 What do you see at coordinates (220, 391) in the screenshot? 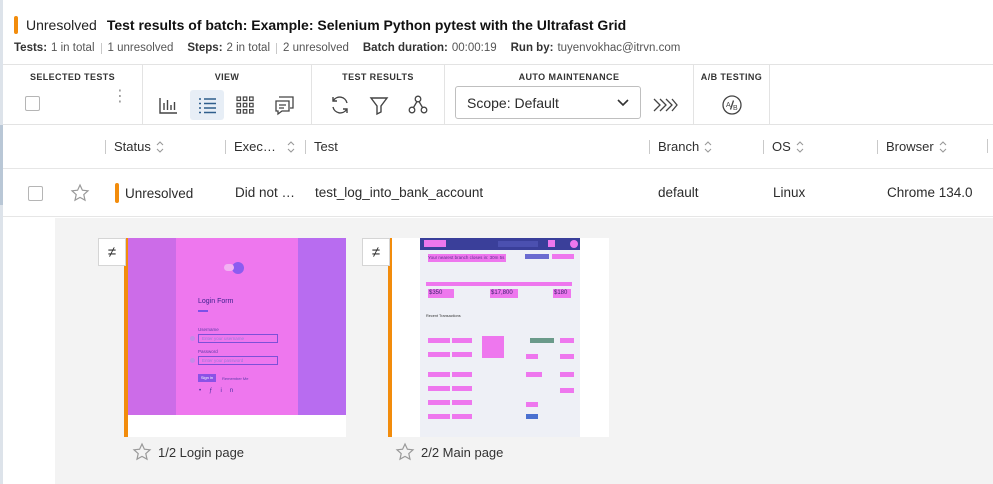
I see `social-icons: •ƒin` at bounding box center [220, 391].